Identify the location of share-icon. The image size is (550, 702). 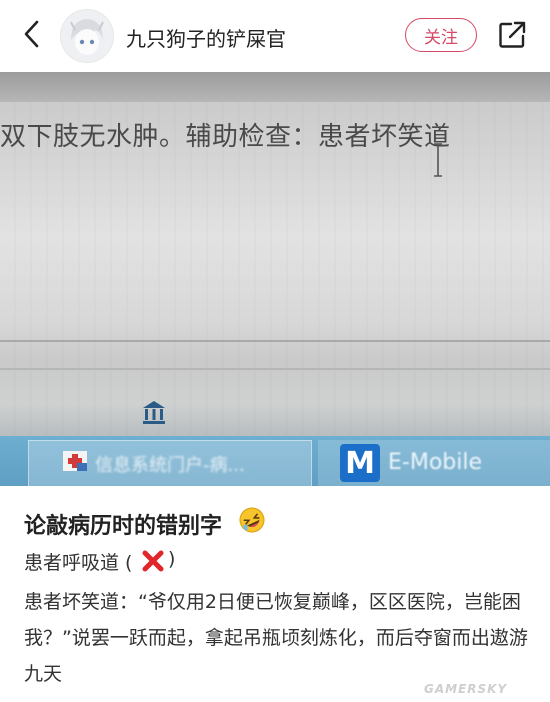
(512, 35).